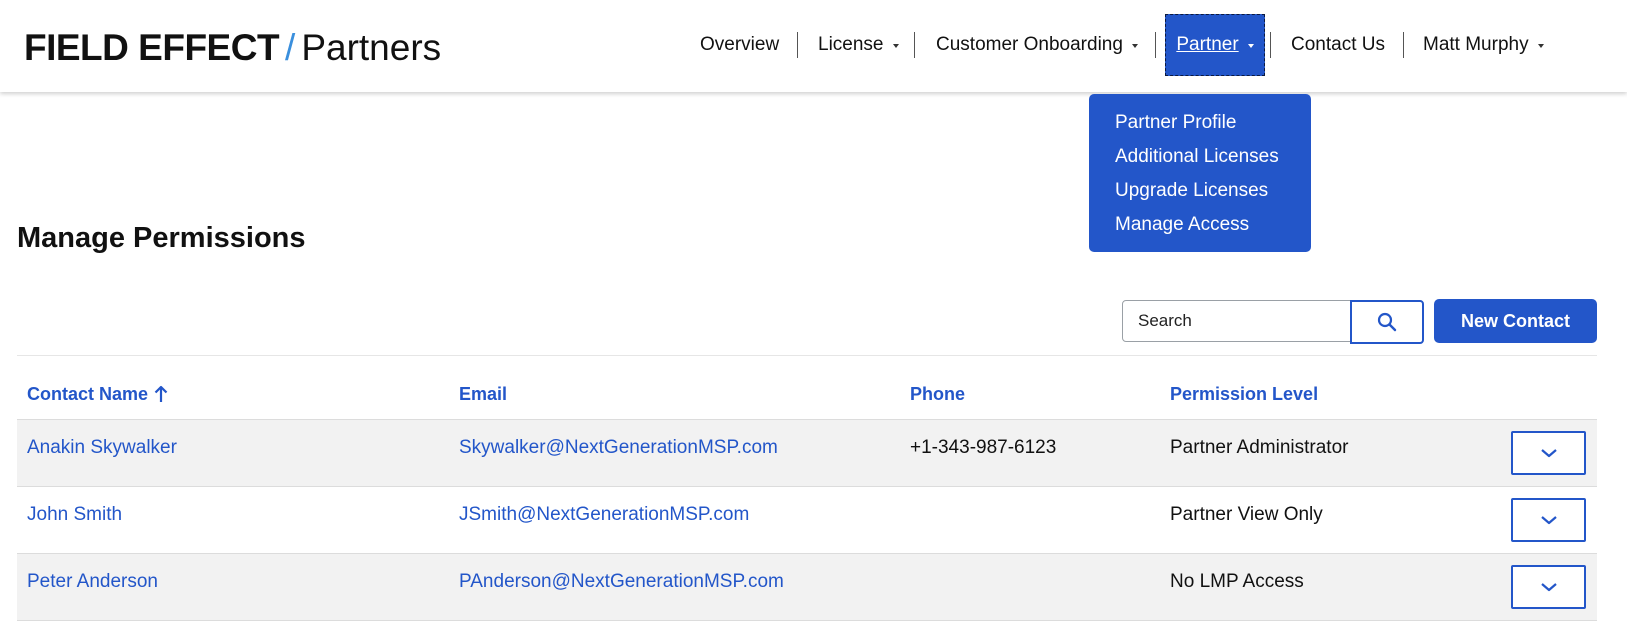  Describe the element at coordinates (1237, 581) in the screenshot. I see `permission-level: No LMP Access` at that location.